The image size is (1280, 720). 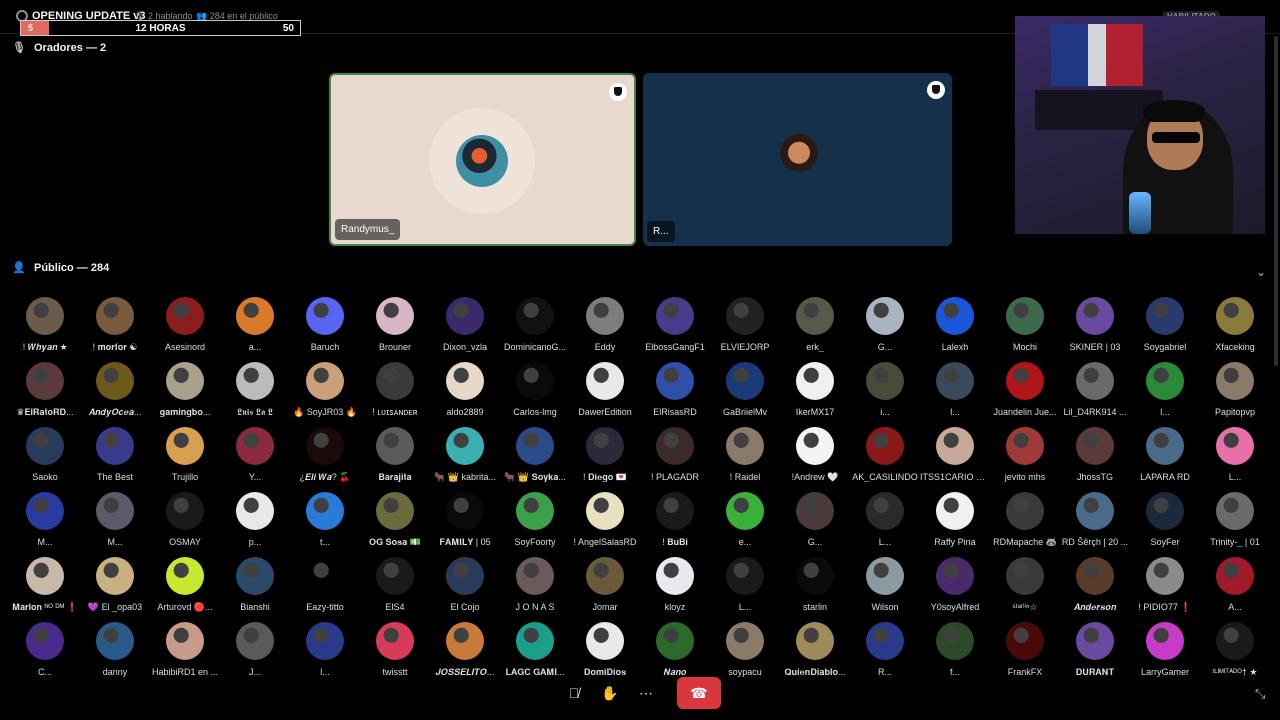 I want to click on audience-member: starlin, so click(x=815, y=588).